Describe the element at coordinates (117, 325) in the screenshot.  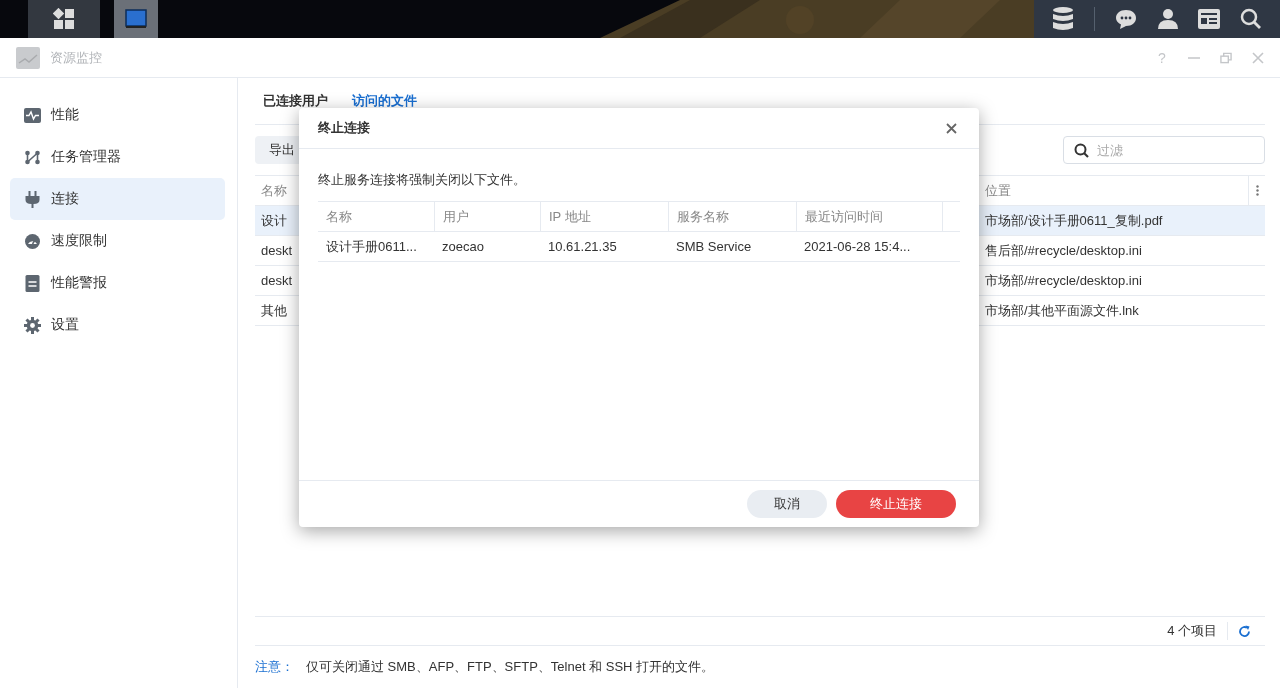
I see `sidebar-item: 设置` at that location.